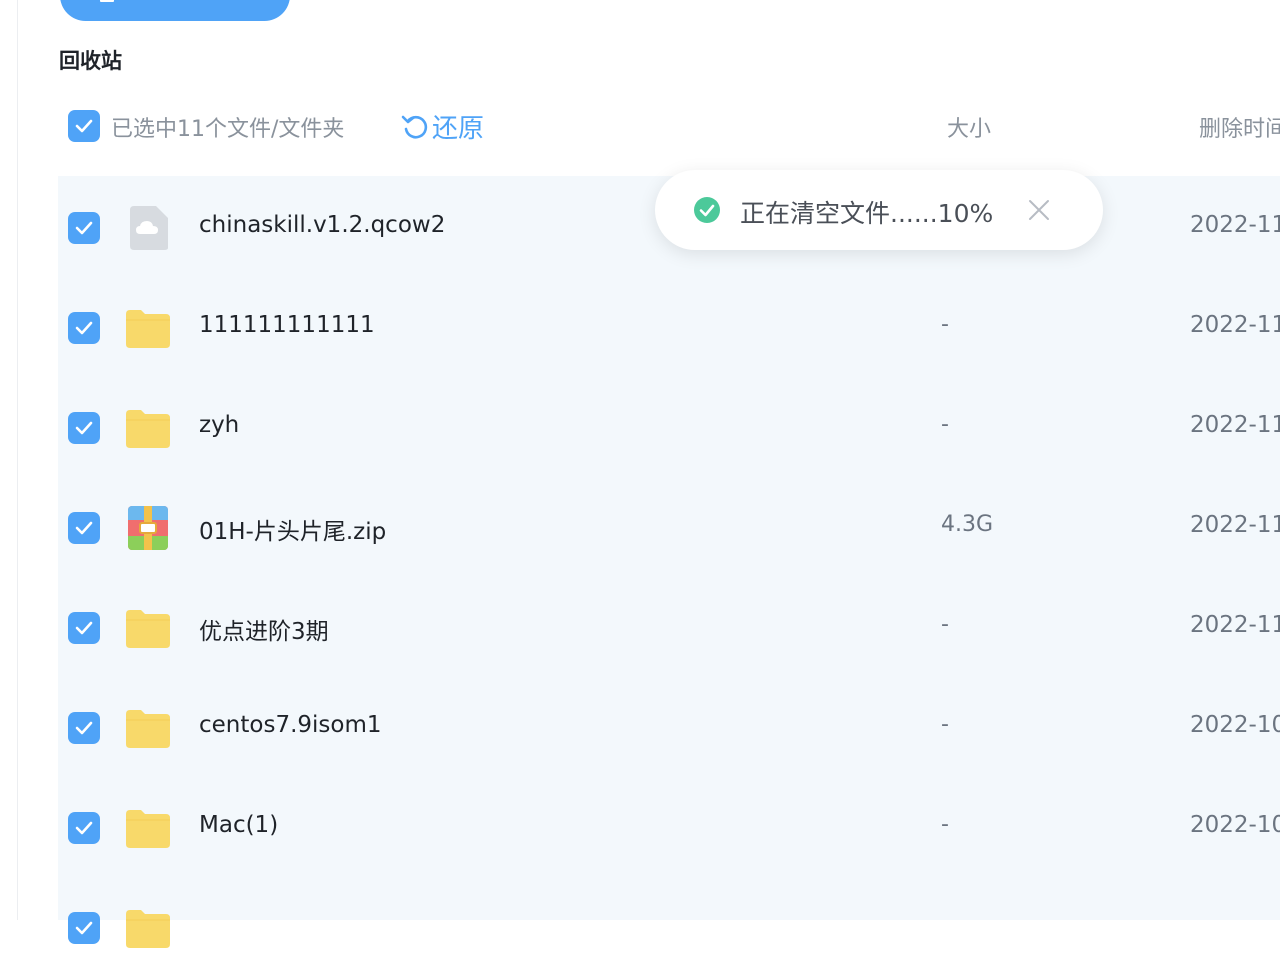  Describe the element at coordinates (290, 725) in the screenshot. I see `file-name: centos7.9isom1` at that location.